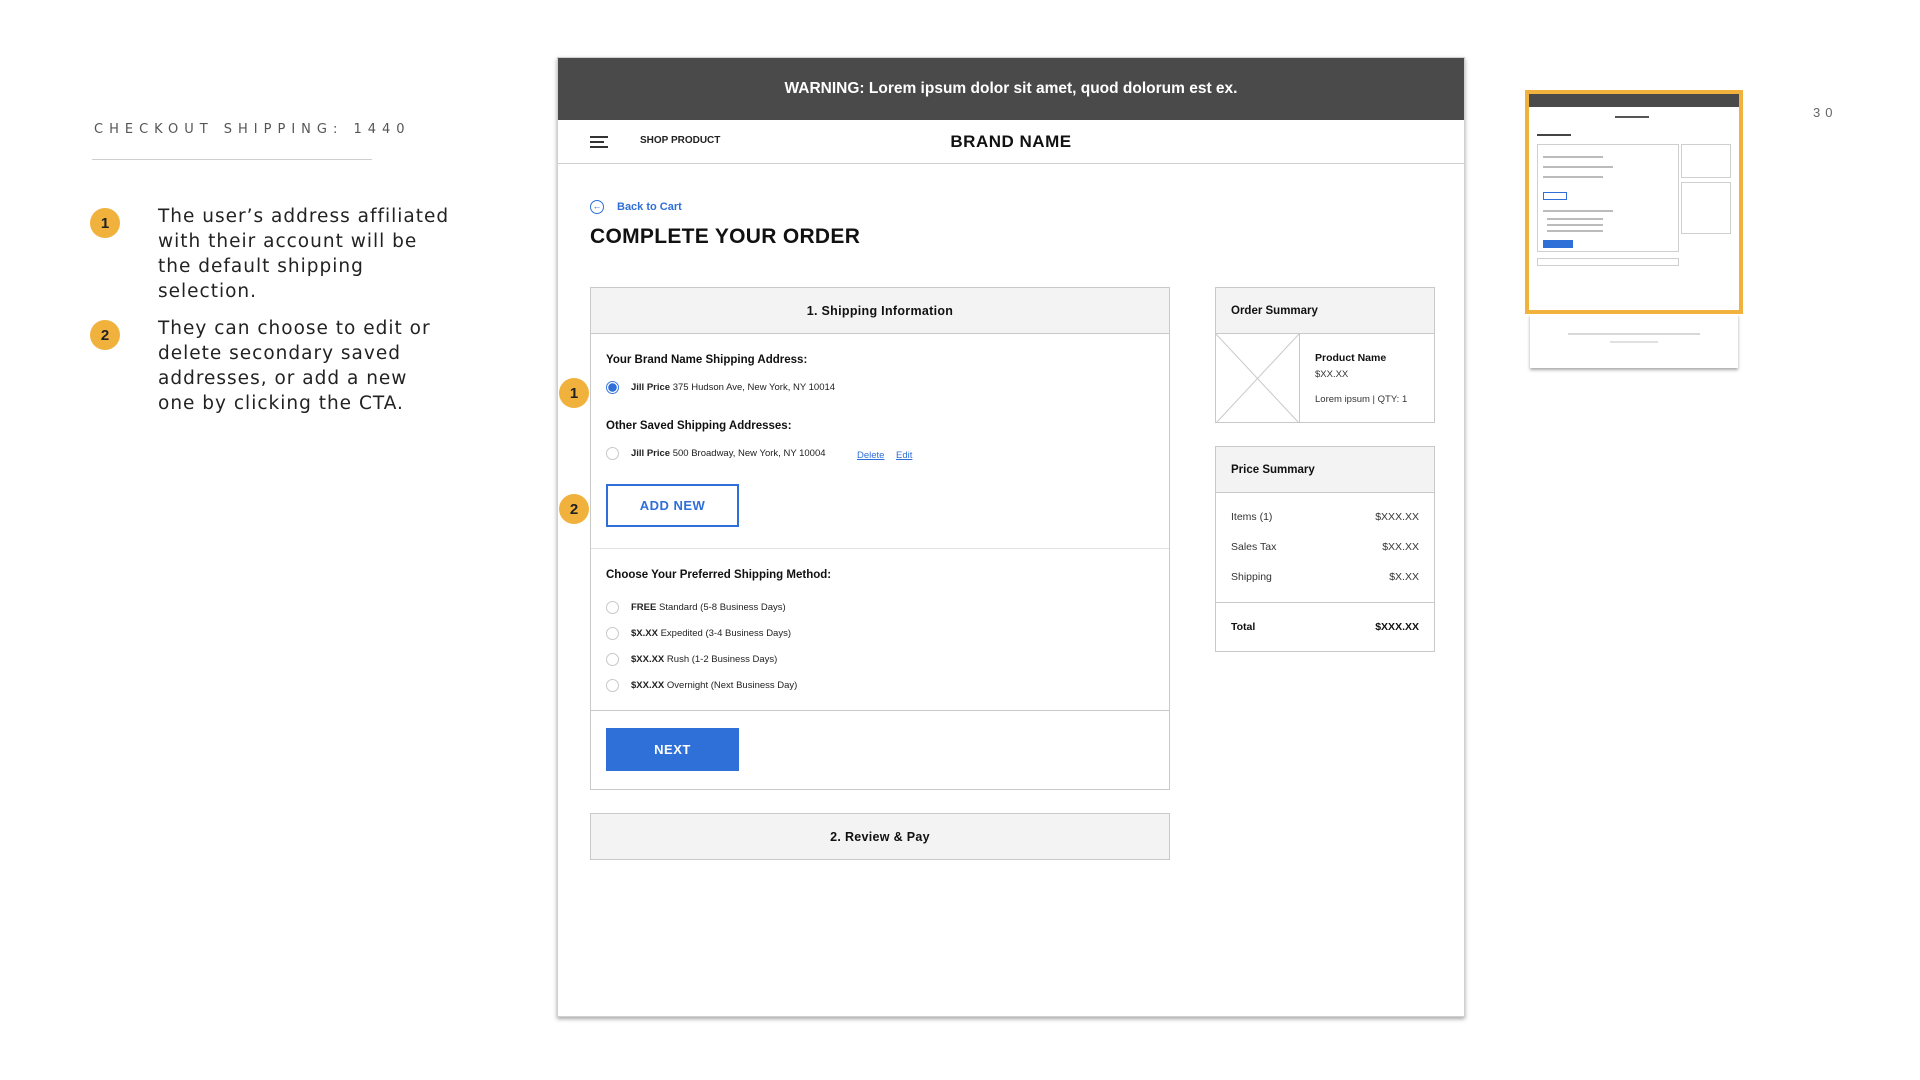 The width and height of the screenshot is (1920, 1080). What do you see at coordinates (714, 685) in the screenshot?
I see `shipping-method-overnight: $XX.XX Overnight (Next Business Day)` at bounding box center [714, 685].